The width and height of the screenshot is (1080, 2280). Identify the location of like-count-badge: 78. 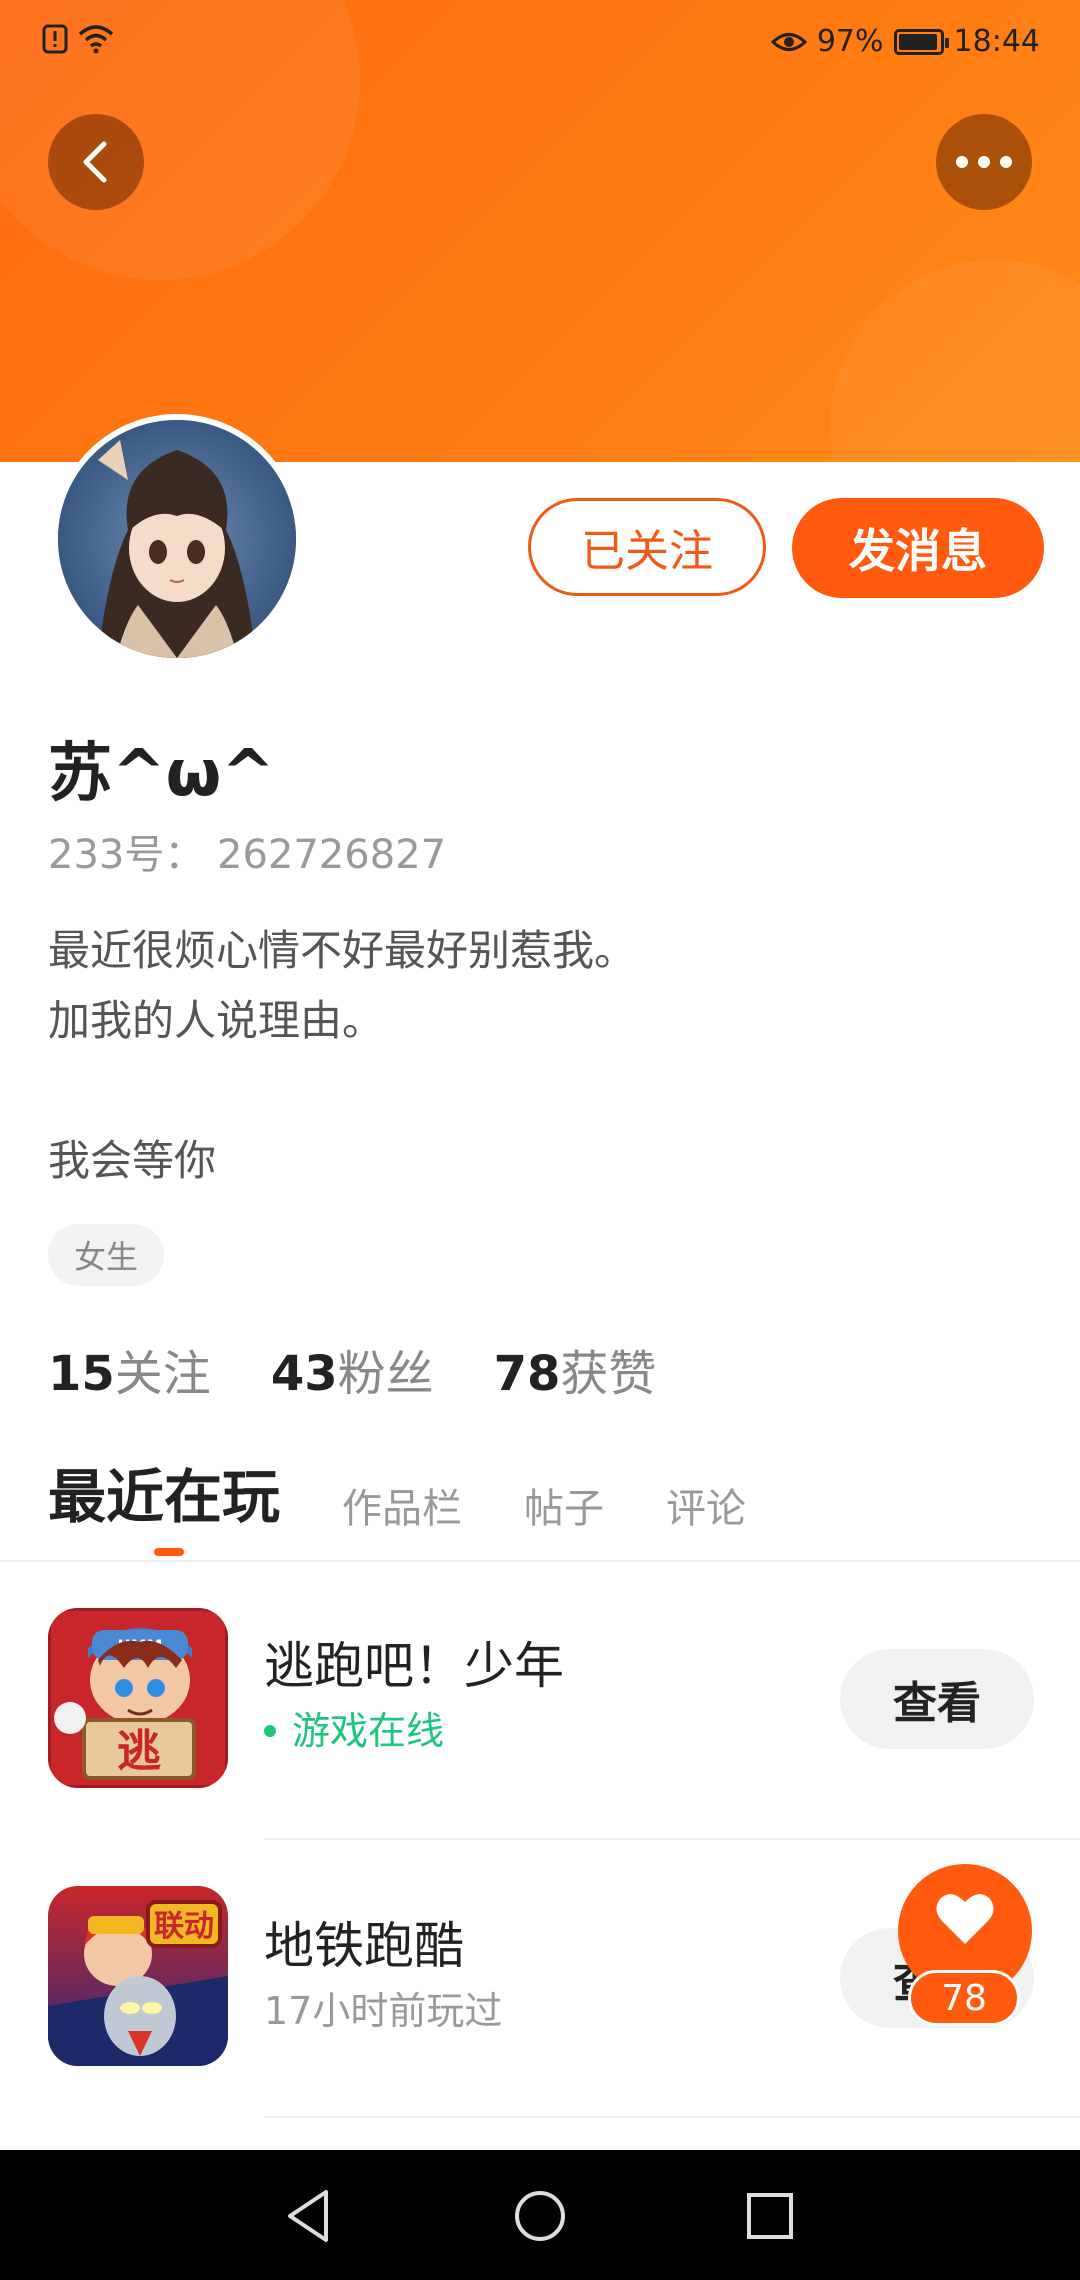
(964, 1998).